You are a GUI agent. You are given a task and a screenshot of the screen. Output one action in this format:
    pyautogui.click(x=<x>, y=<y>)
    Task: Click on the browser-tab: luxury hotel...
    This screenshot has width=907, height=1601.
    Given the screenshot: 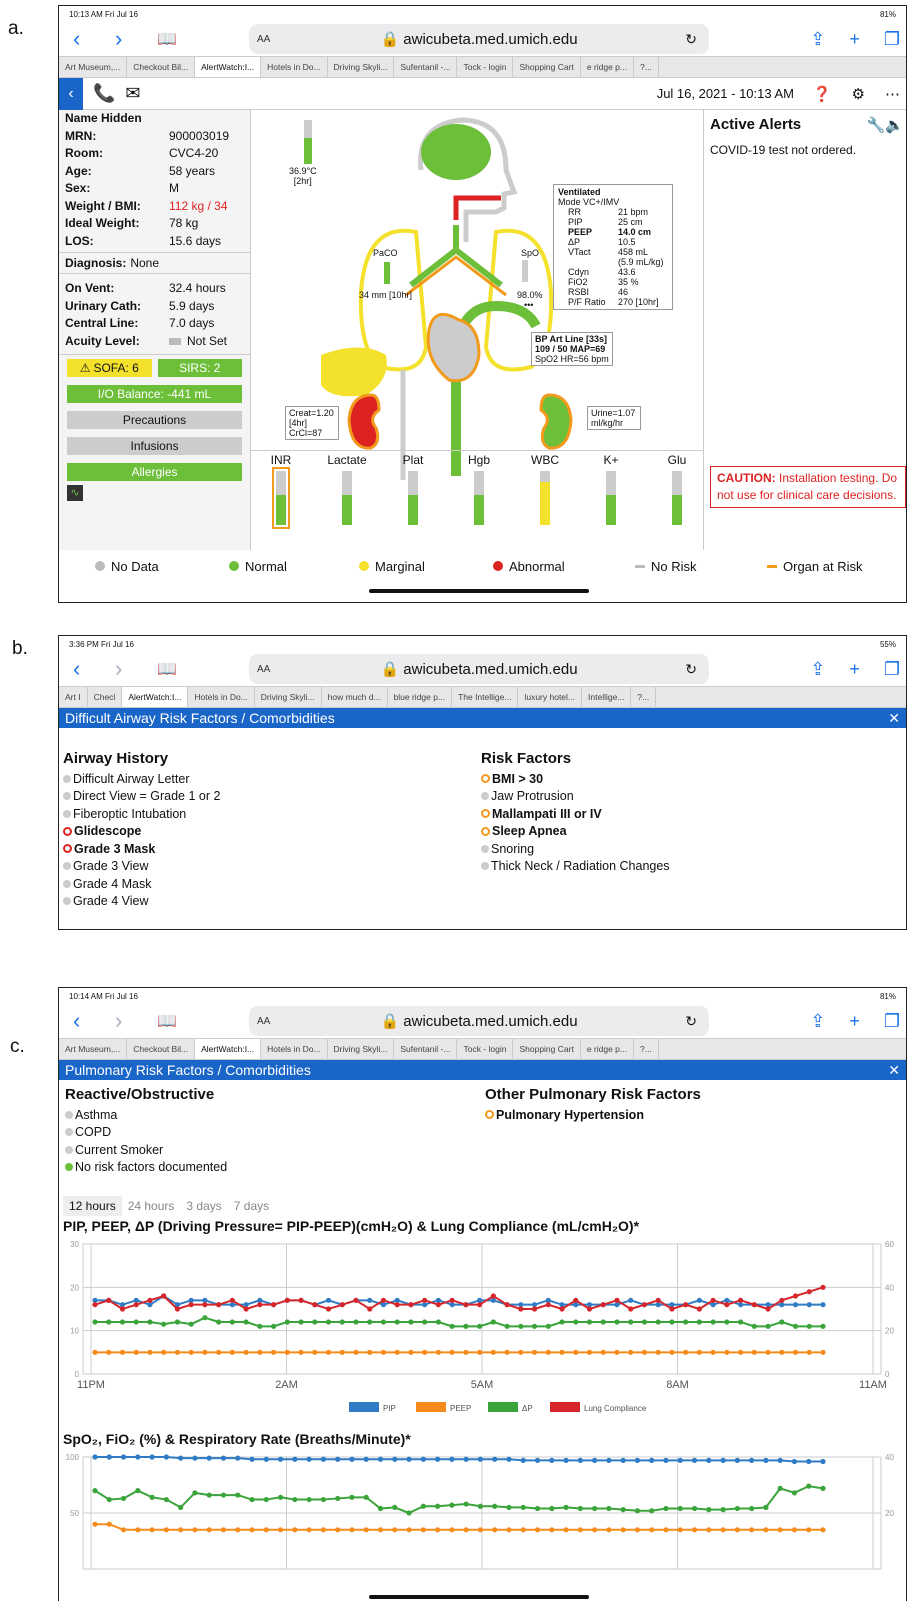 What is the action you would take?
    pyautogui.click(x=550, y=697)
    